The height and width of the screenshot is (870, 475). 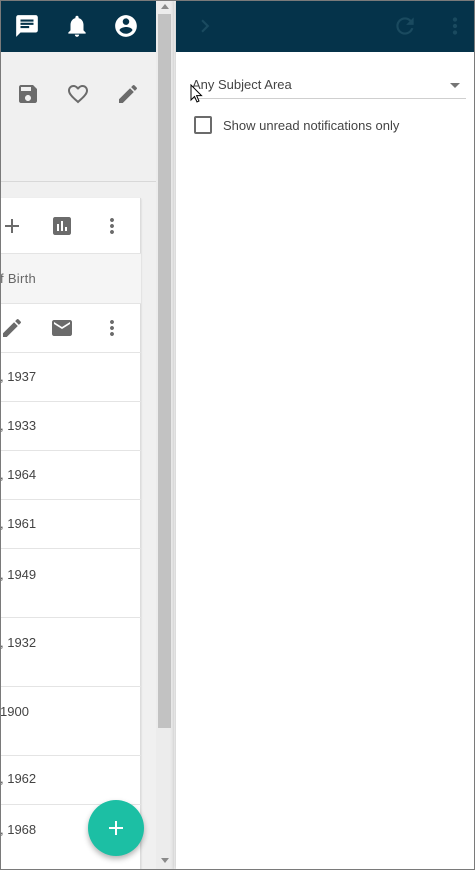 I want to click on record-toolbar, so click(x=79, y=117).